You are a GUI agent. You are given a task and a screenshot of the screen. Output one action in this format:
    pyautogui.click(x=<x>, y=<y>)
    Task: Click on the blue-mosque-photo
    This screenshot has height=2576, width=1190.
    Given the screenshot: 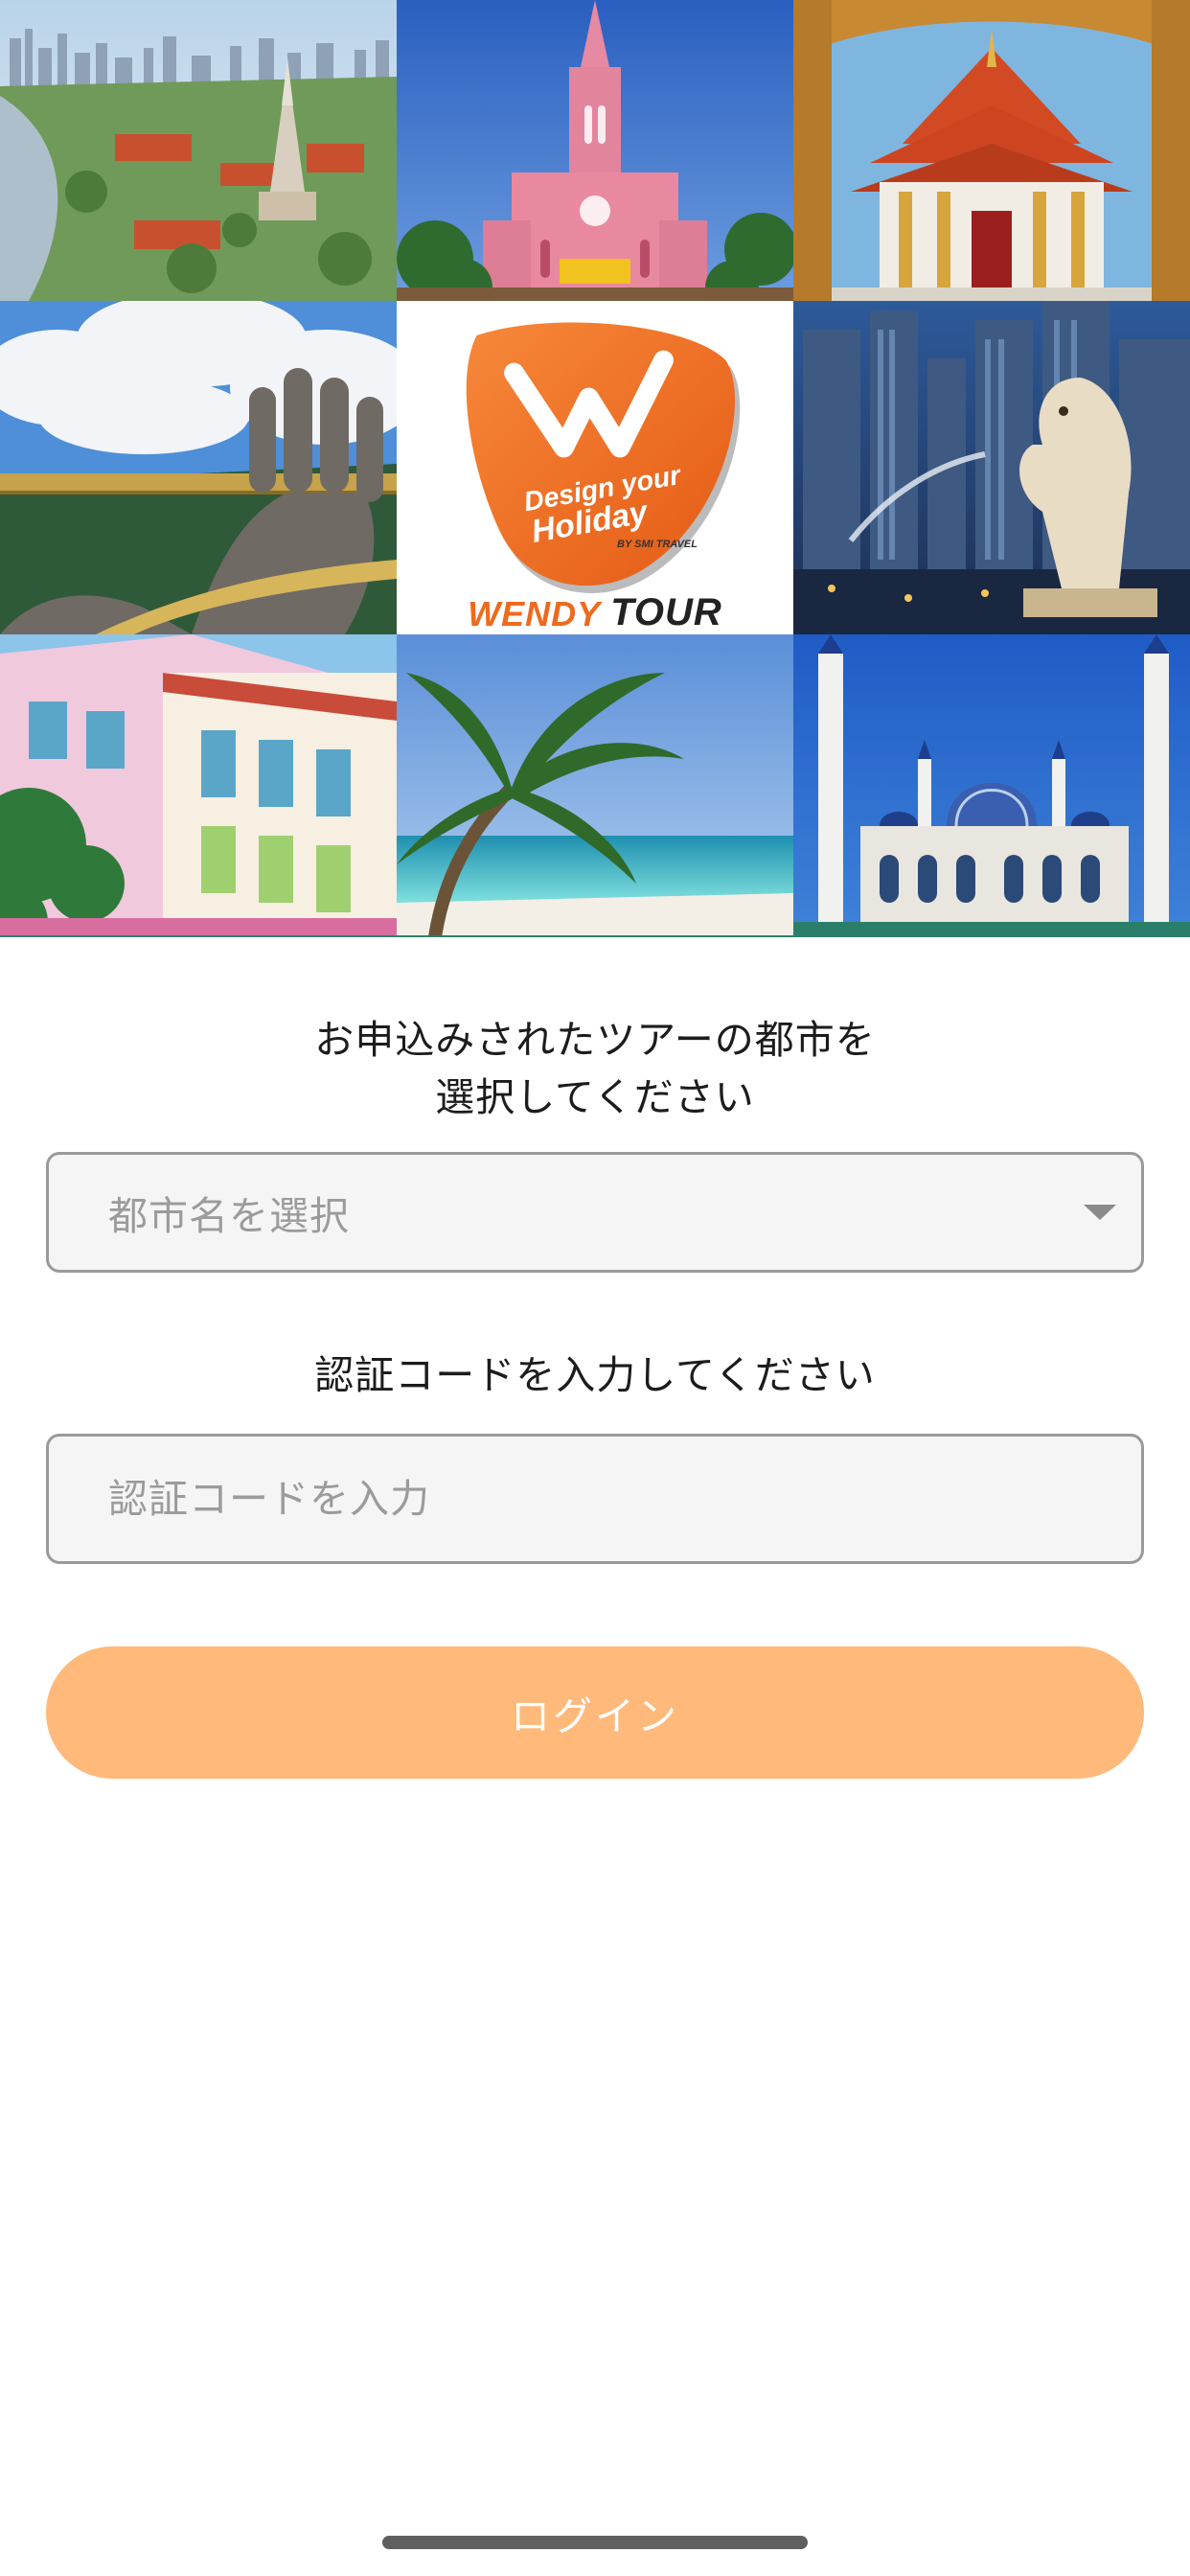 What is the action you would take?
    pyautogui.click(x=991, y=784)
    